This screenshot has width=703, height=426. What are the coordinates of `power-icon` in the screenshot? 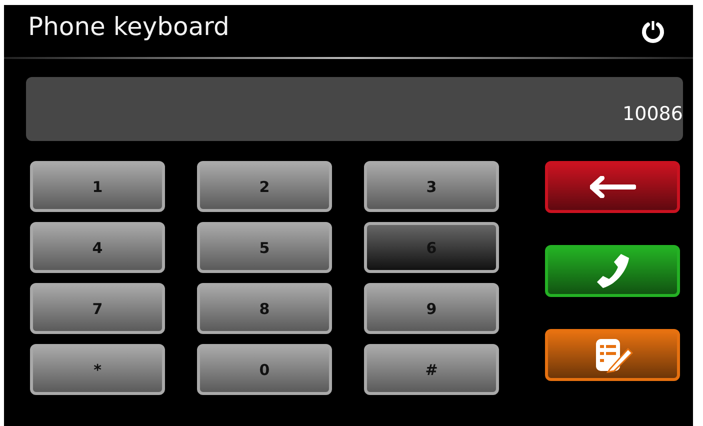 It's located at (653, 31).